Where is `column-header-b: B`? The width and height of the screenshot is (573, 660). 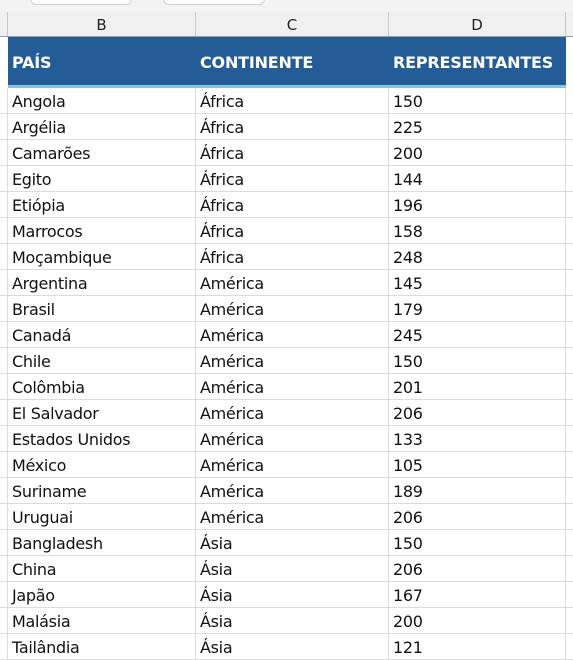 column-header-b: B is located at coordinates (102, 24).